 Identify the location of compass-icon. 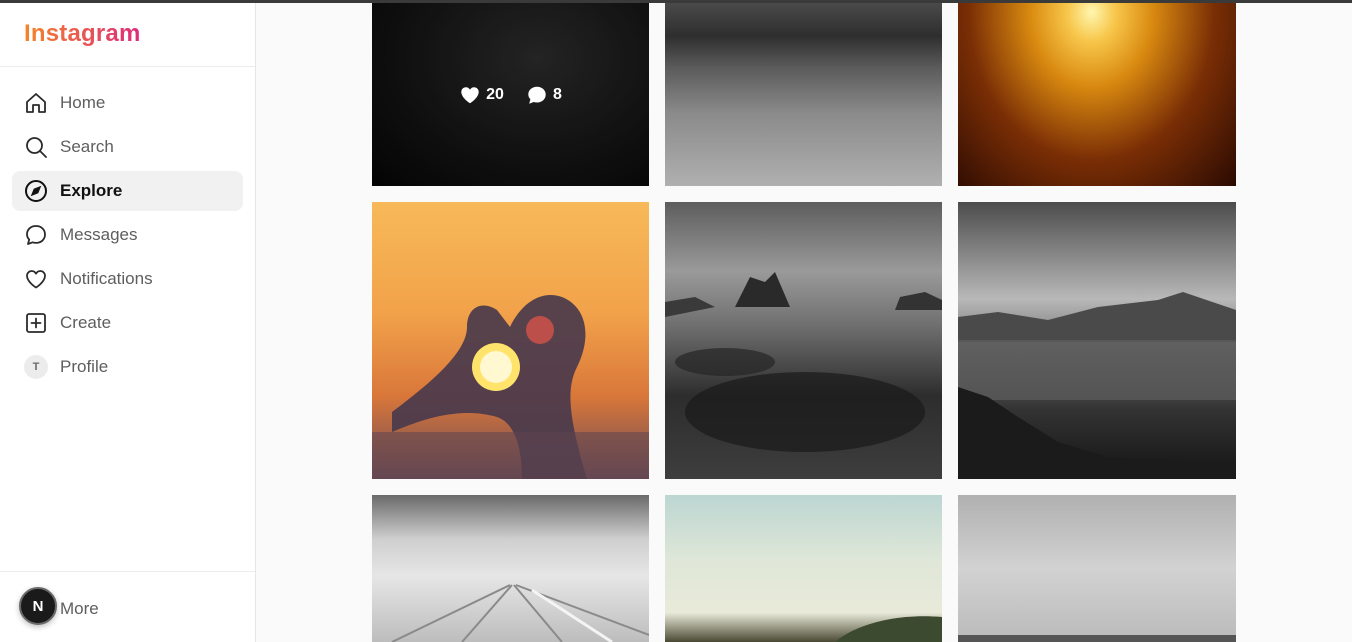
(36, 191).